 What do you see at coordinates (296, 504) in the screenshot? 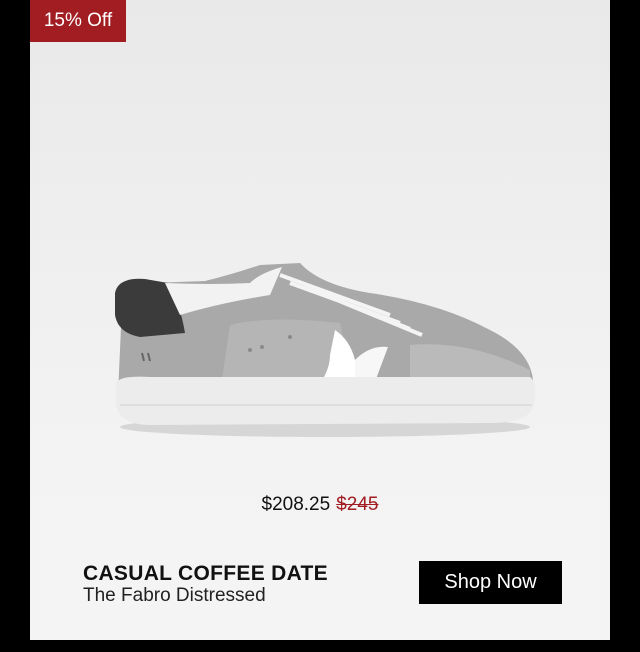
I see `current-price: $208.25` at bounding box center [296, 504].